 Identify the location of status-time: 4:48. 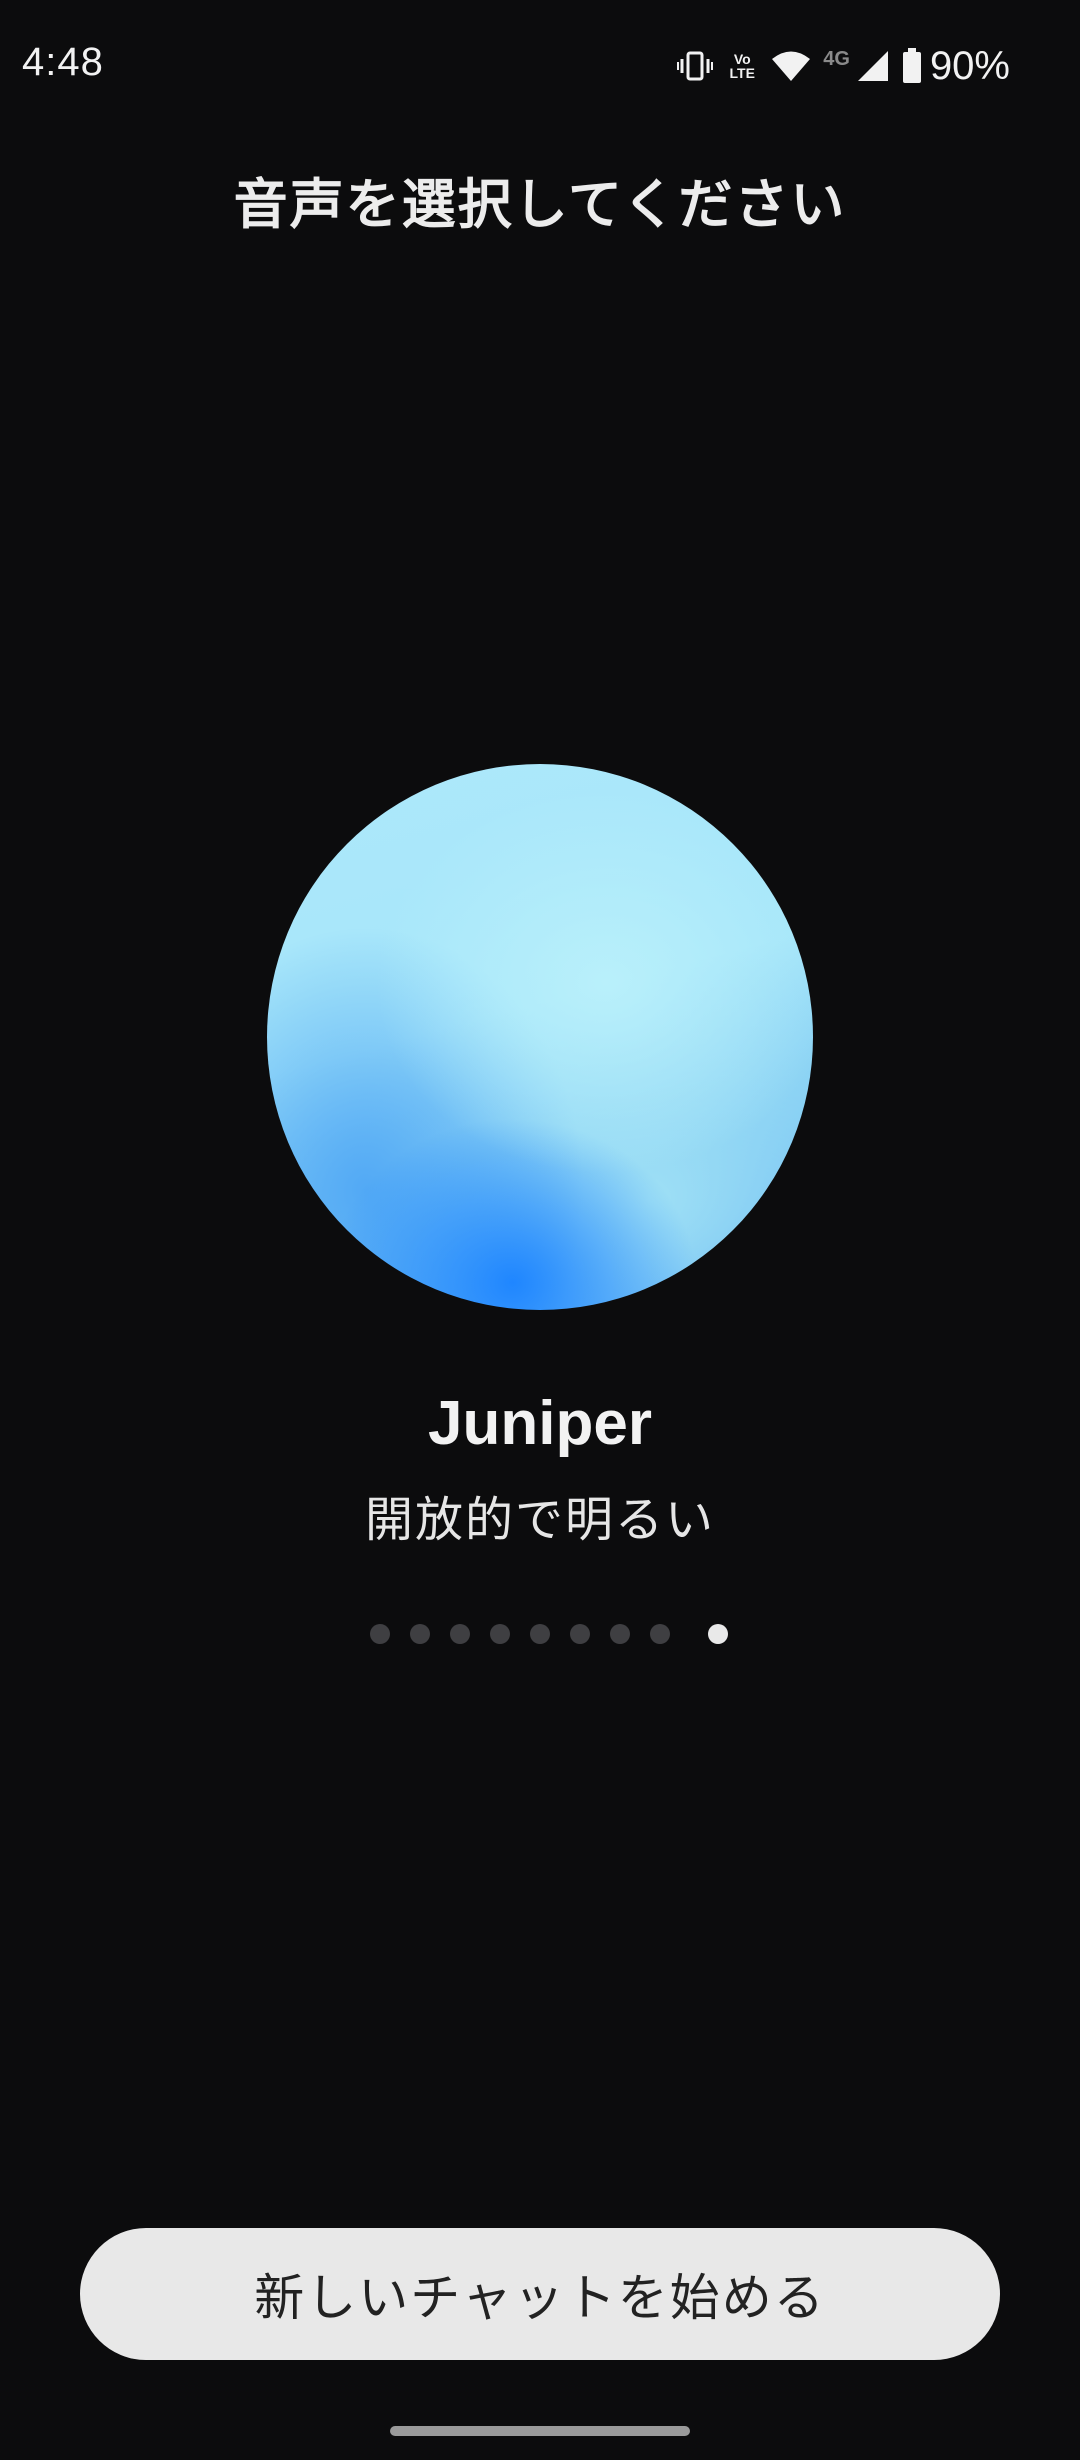
(63, 62).